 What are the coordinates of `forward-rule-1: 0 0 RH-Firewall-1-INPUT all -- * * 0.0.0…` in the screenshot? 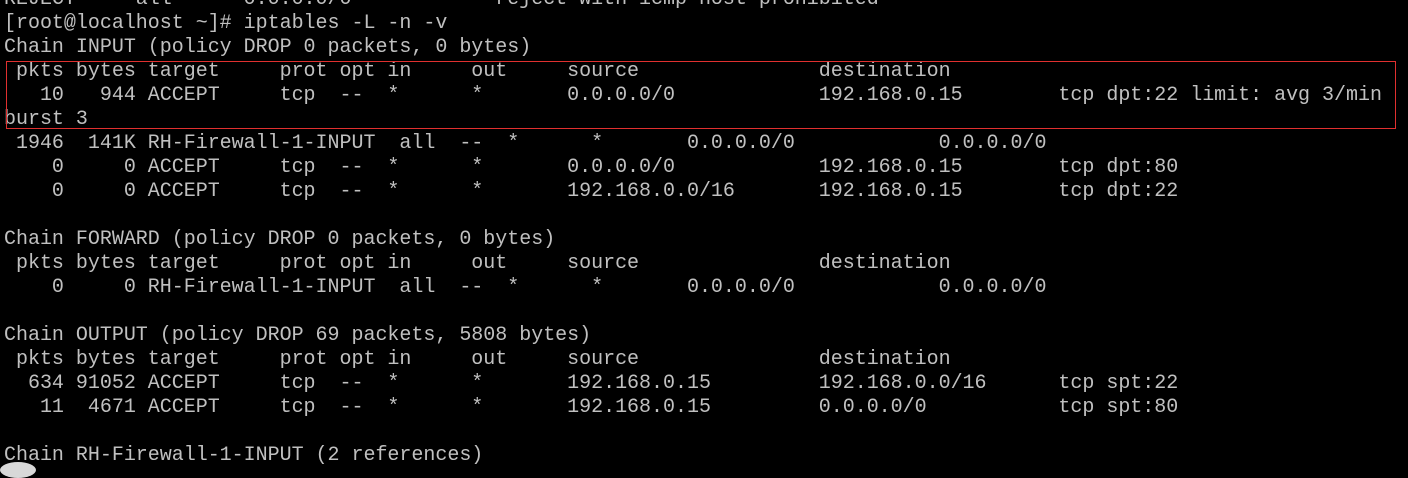 It's located at (525, 287).